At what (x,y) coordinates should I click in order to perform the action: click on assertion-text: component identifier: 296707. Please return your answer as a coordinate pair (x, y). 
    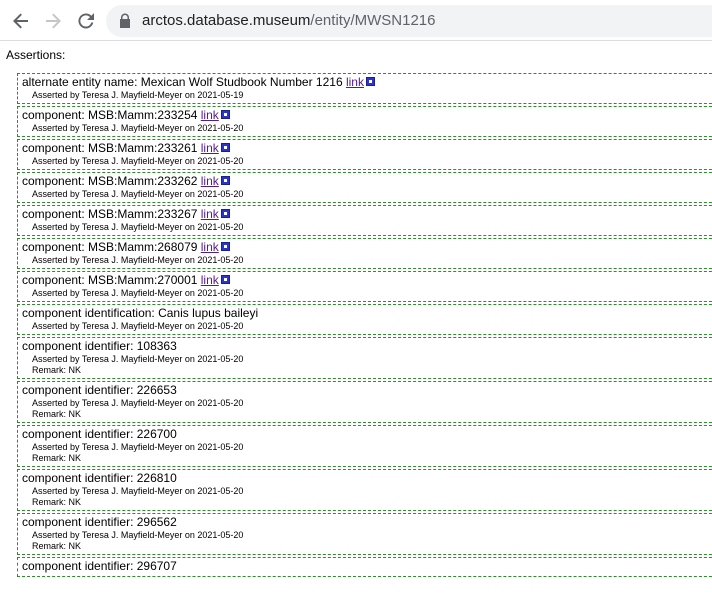
    Looking at the image, I should click on (367, 566).